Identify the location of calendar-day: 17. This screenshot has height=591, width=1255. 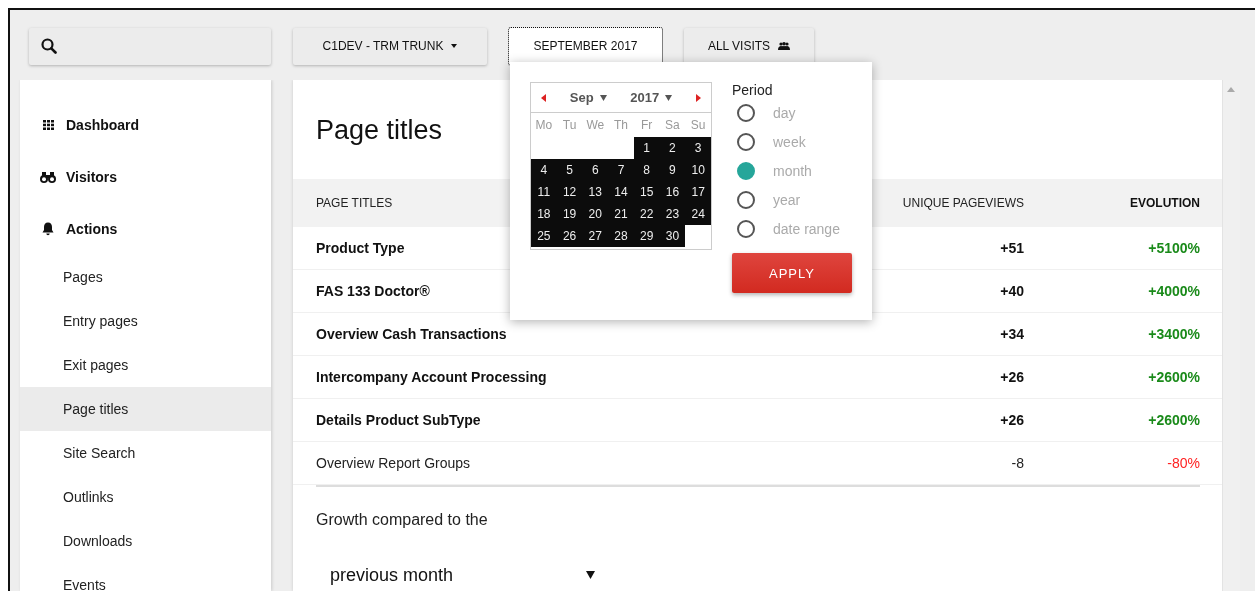
(698, 192).